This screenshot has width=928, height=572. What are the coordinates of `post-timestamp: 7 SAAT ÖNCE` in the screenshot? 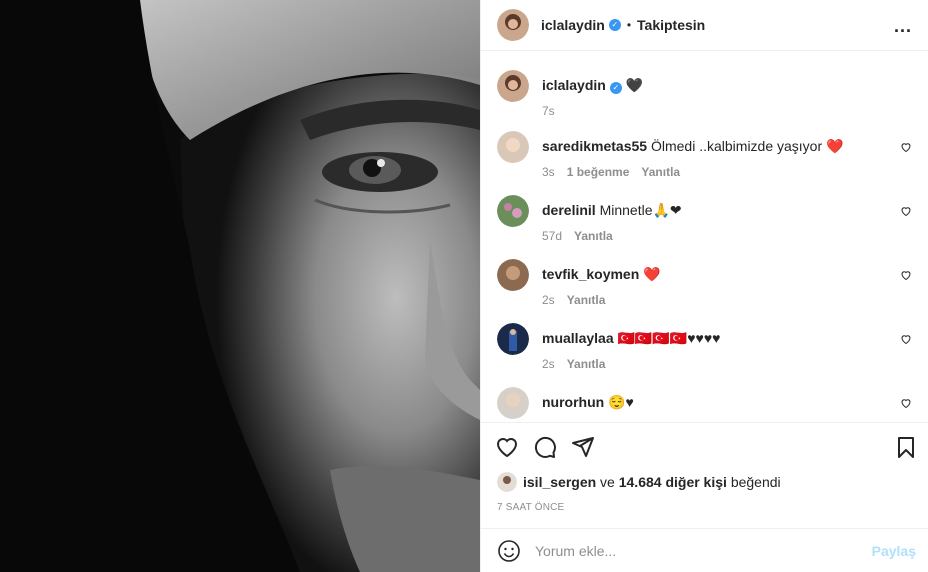 It's located at (704, 511).